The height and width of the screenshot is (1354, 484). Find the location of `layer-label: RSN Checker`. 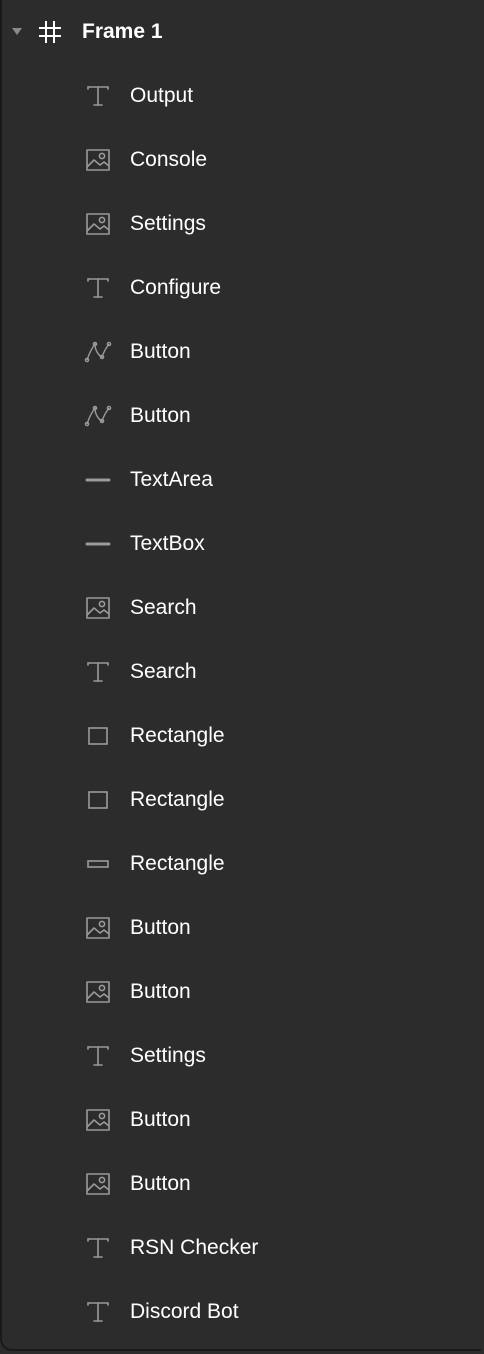

layer-label: RSN Checker is located at coordinates (194, 1247).